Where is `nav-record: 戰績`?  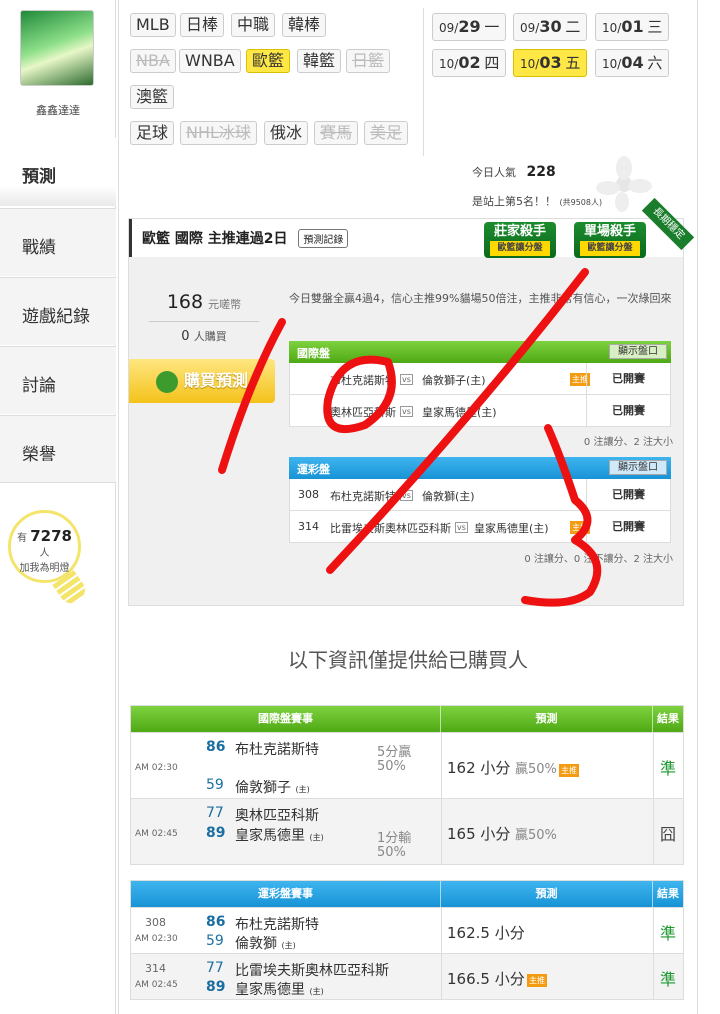 nav-record: 戰績 is located at coordinates (58, 242).